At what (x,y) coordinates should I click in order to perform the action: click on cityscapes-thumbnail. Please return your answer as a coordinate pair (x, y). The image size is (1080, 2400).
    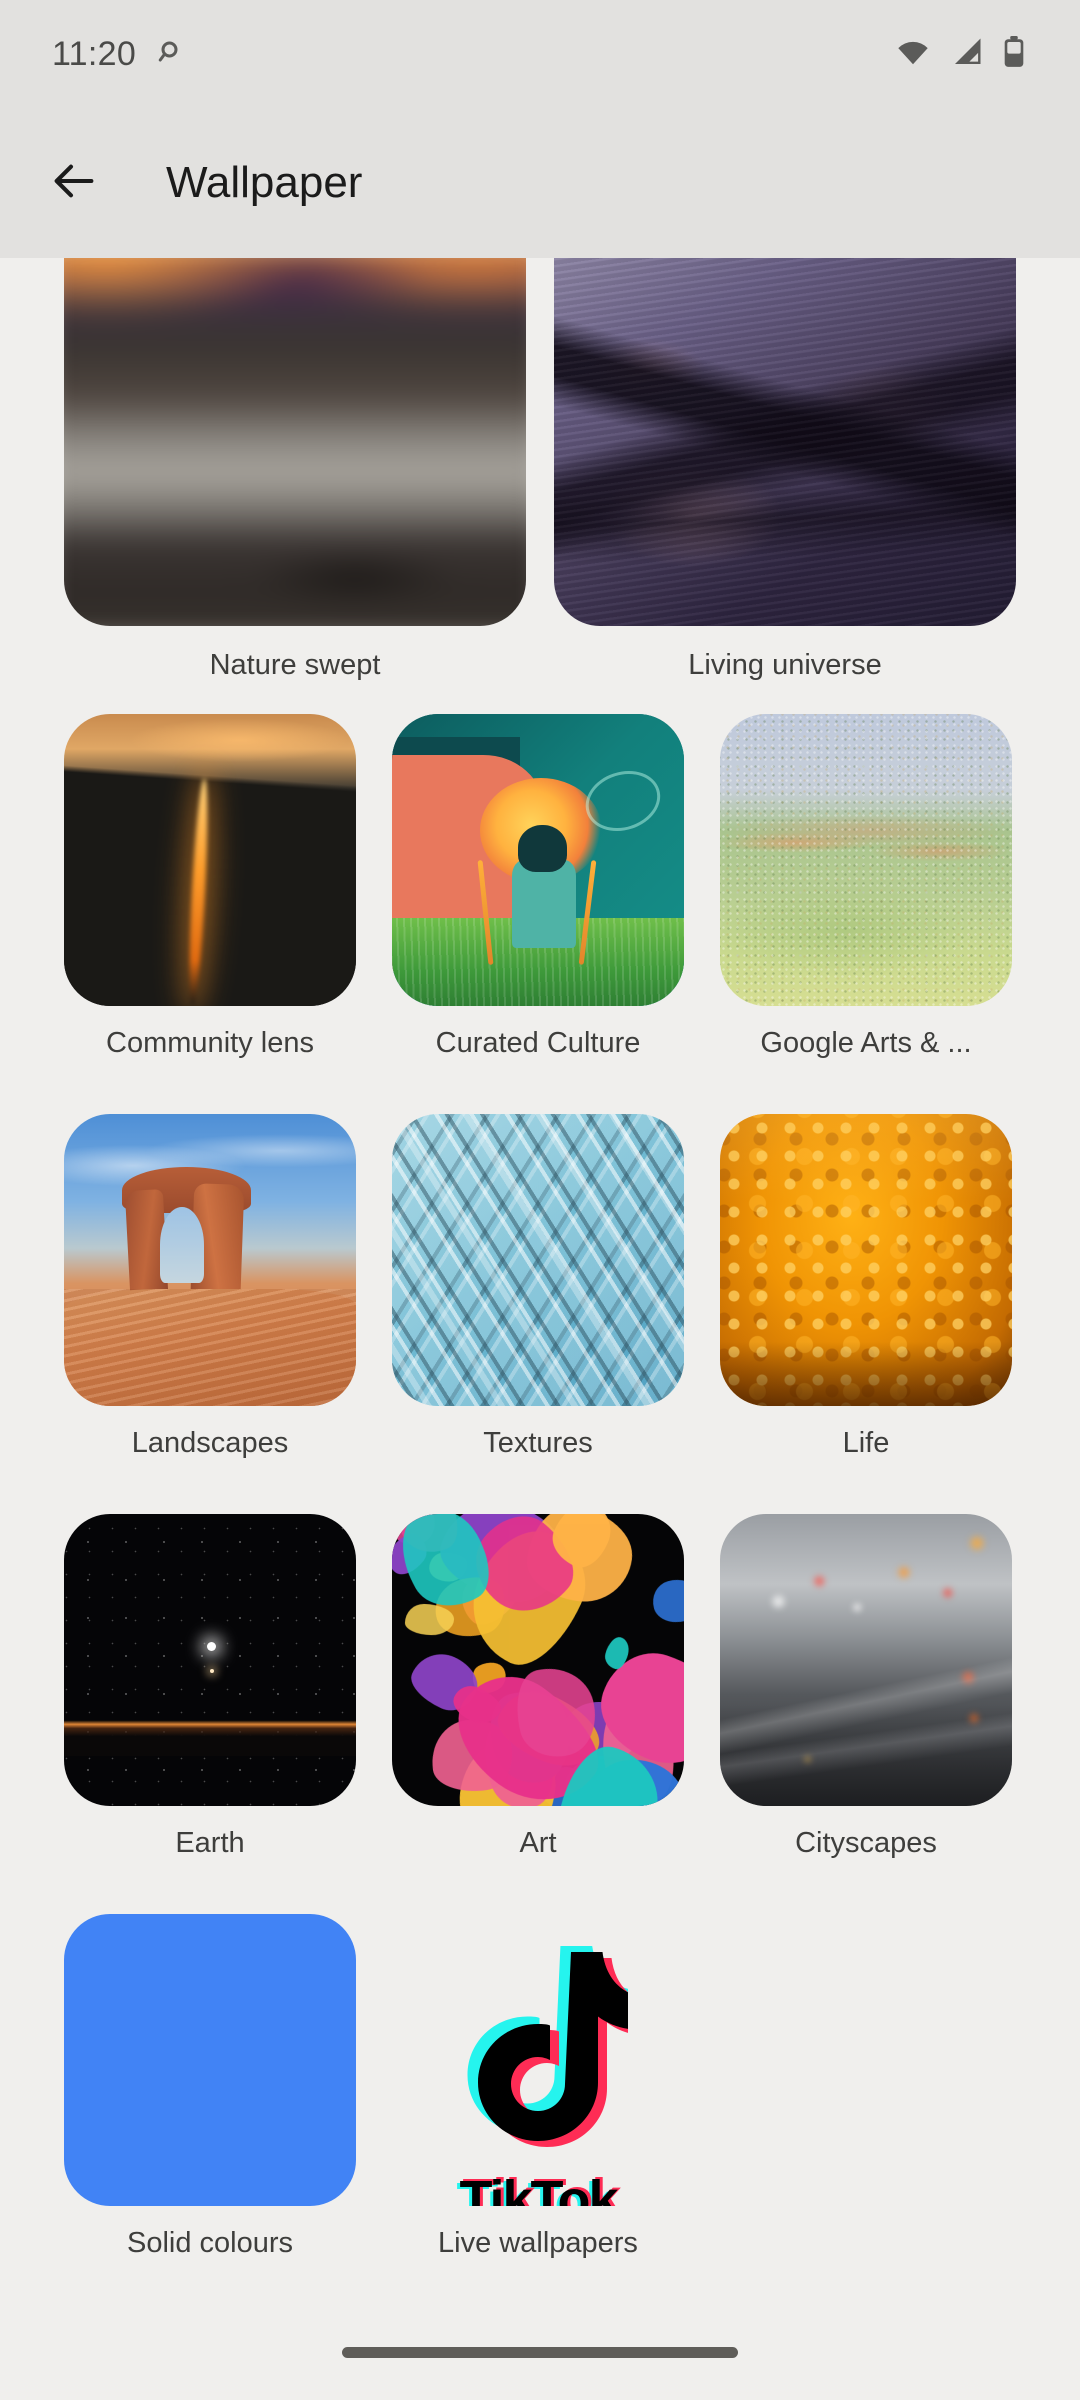
    Looking at the image, I should click on (866, 1660).